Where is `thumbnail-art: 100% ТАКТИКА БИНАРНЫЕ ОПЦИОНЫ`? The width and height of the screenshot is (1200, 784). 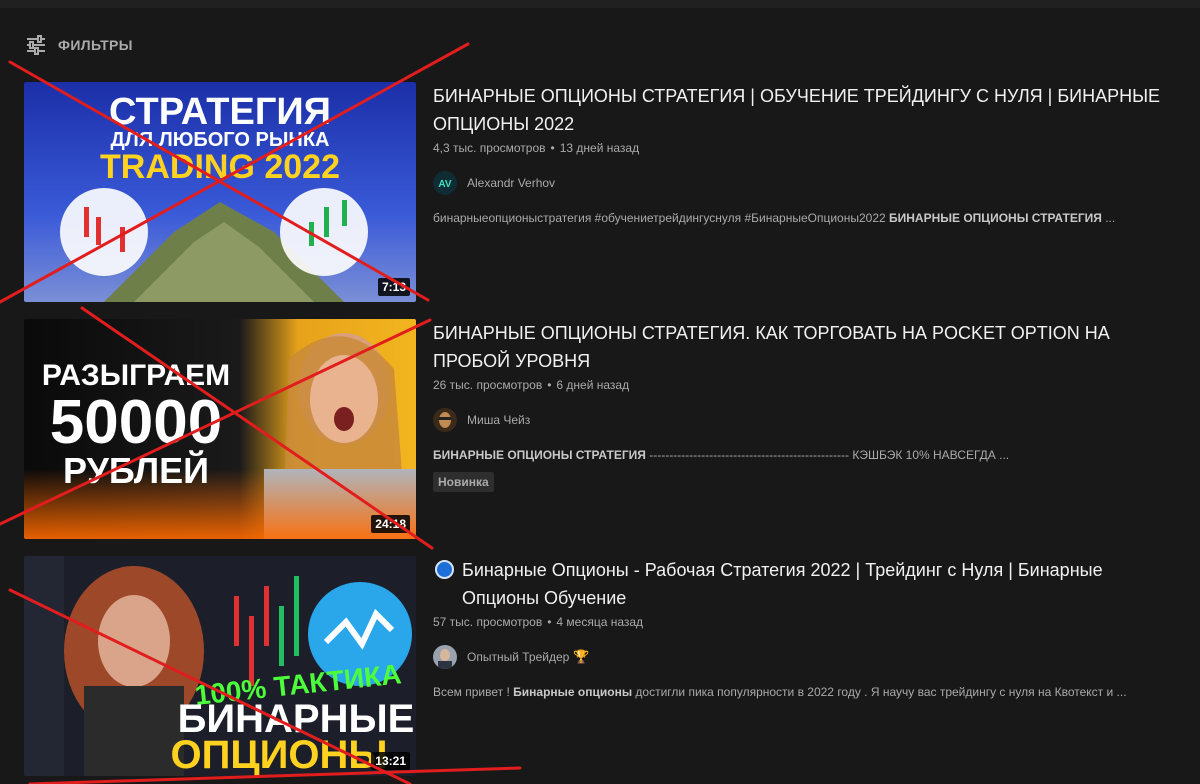
thumbnail-art: 100% ТАКТИКА БИНАРНЫЕ ОПЦИОНЫ is located at coordinates (220, 666).